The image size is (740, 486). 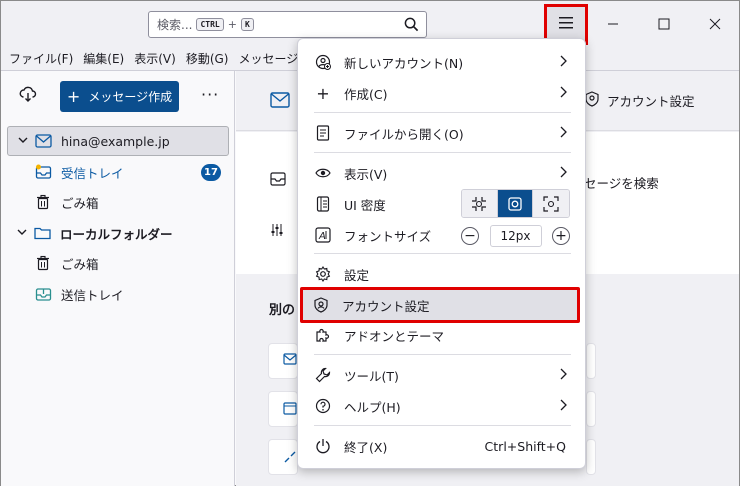 I want to click on outbox-label: 送信トレイ, so click(x=92, y=295).